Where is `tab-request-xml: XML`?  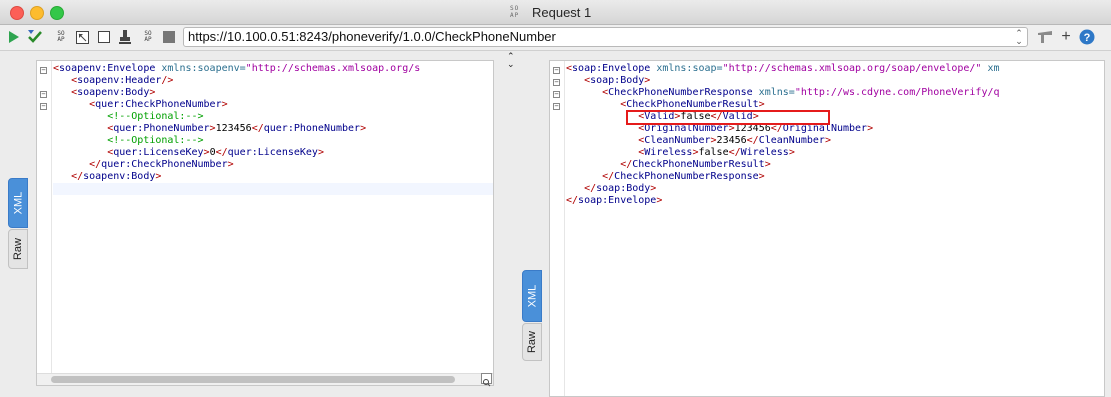 tab-request-xml: XML is located at coordinates (18, 203).